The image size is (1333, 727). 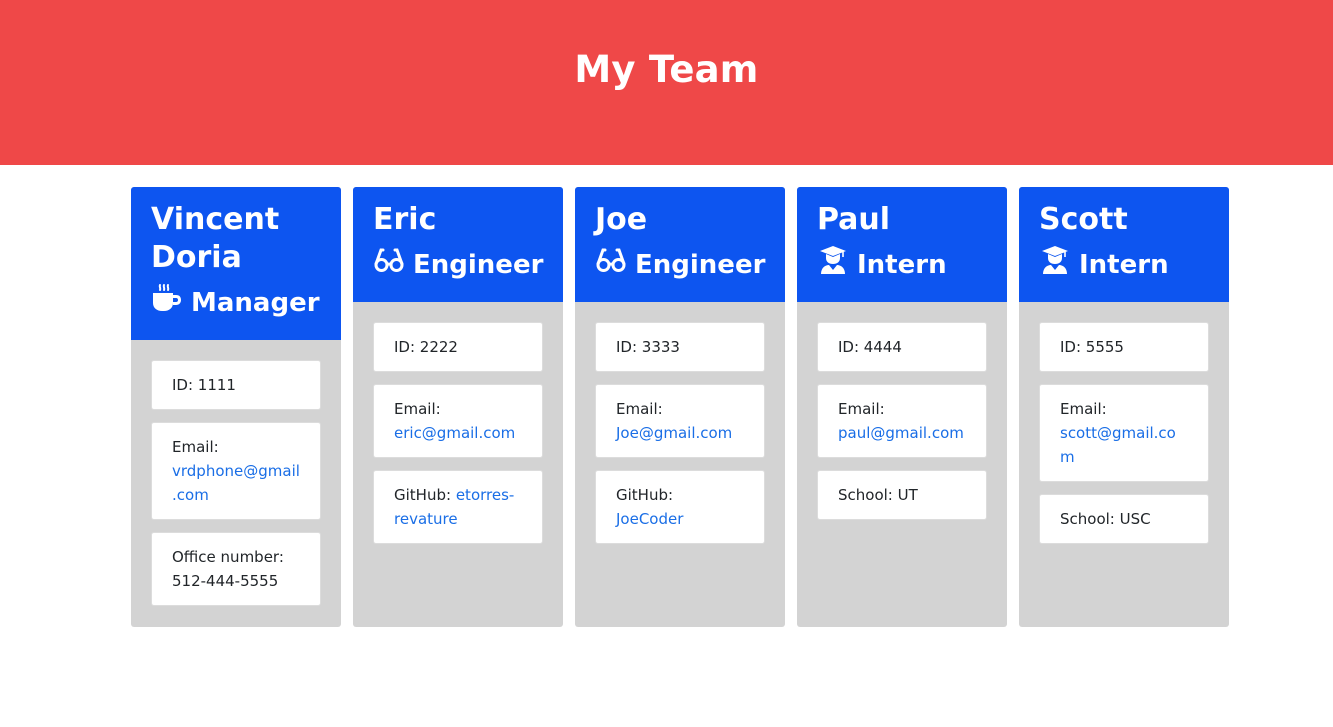 What do you see at coordinates (255, 302) in the screenshot?
I see `role-label: Manager` at bounding box center [255, 302].